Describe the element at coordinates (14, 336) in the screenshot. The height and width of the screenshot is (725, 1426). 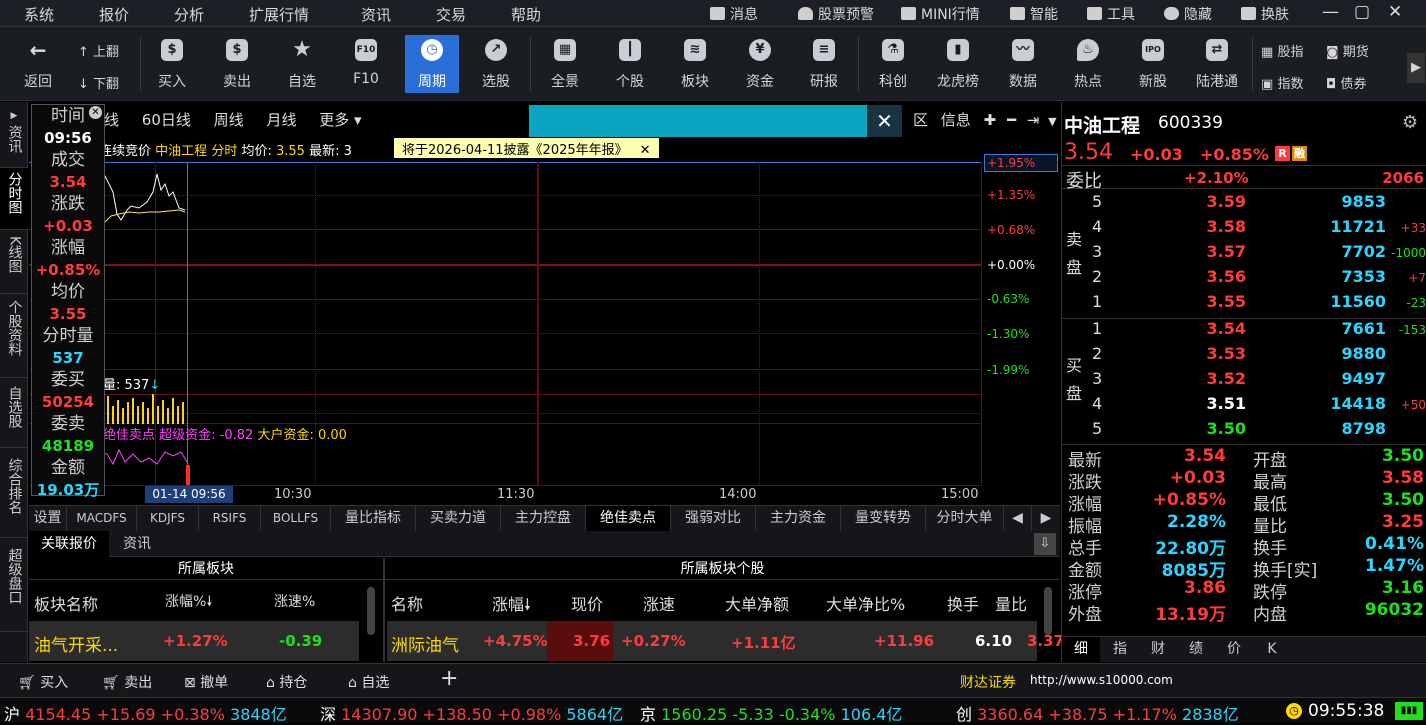
I see `tab-stock-profile: 个股资料` at that location.